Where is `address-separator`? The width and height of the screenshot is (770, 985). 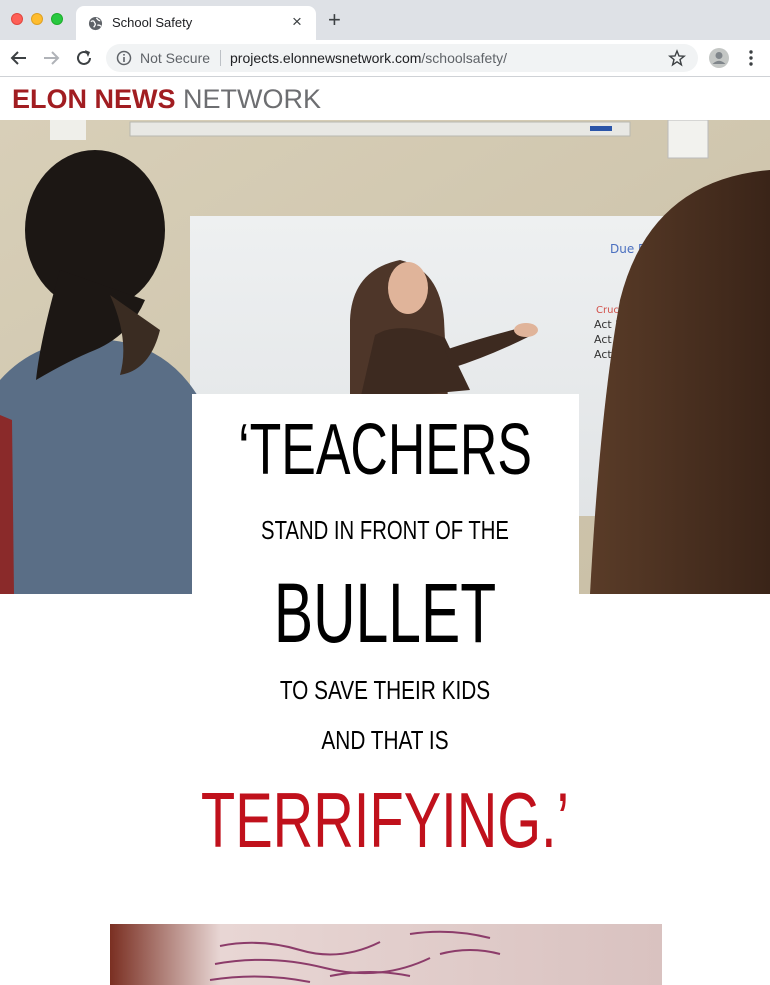
address-separator is located at coordinates (220, 58).